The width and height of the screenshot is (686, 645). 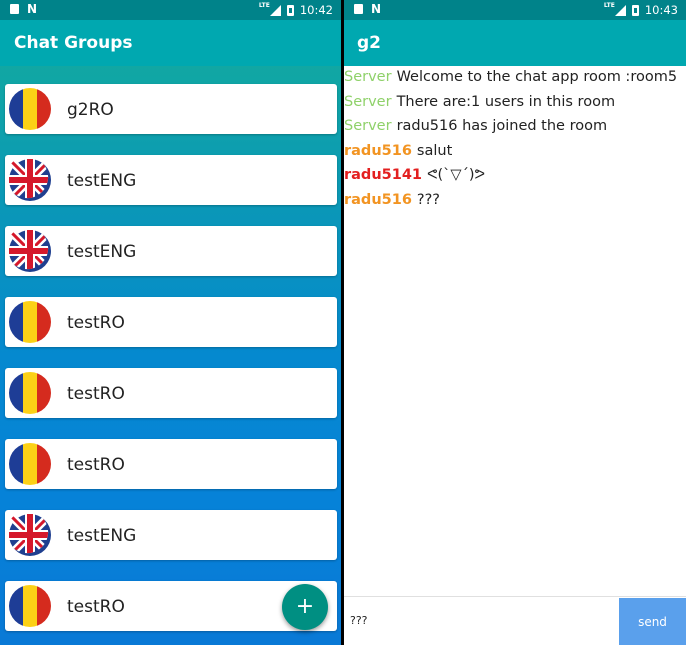 What do you see at coordinates (480, 620) in the screenshot?
I see `message-input` at bounding box center [480, 620].